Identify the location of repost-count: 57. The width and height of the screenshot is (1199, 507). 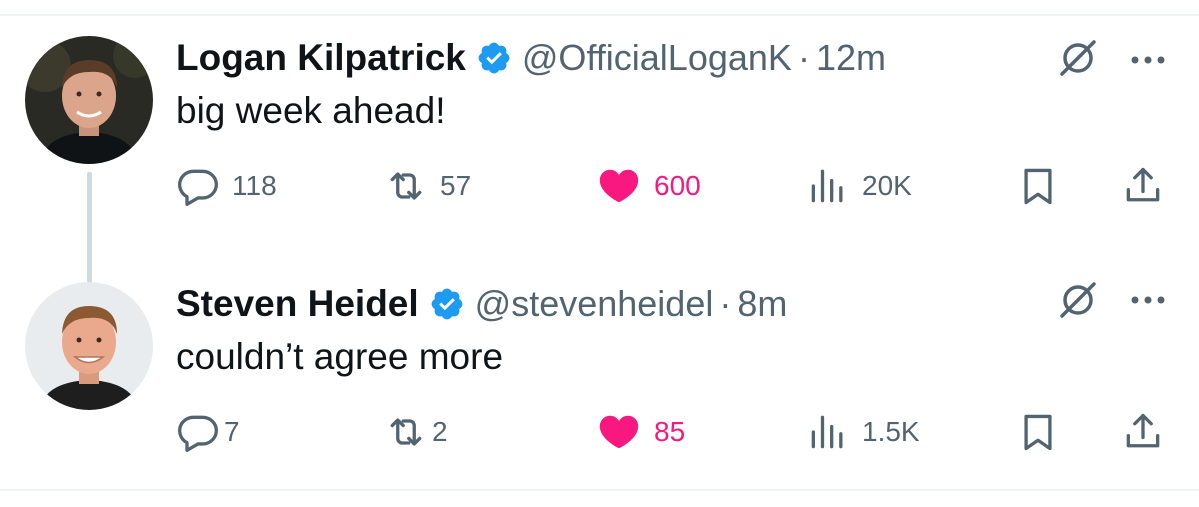
(456, 185).